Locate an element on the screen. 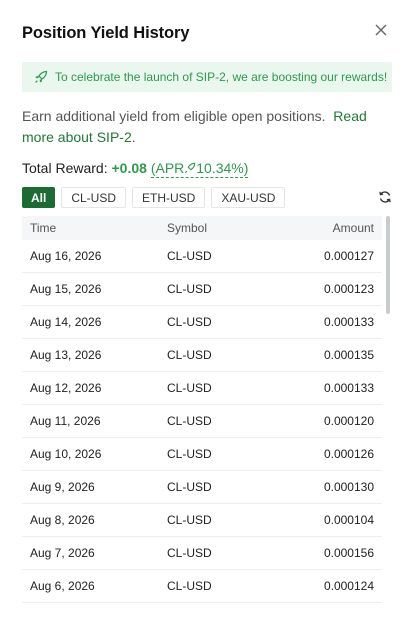 This screenshot has height=619, width=412. cell-time: Aug 16, 2026 is located at coordinates (66, 256).